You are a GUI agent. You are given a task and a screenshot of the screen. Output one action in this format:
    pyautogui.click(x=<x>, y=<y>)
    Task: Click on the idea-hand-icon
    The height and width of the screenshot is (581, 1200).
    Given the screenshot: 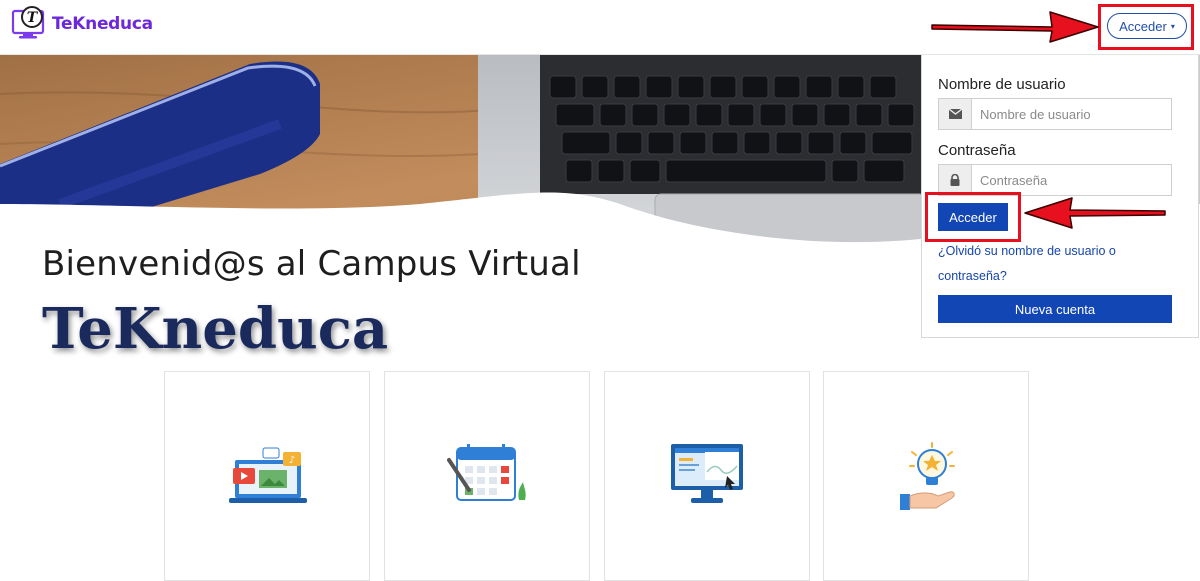 What is the action you would take?
    pyautogui.click(x=927, y=476)
    